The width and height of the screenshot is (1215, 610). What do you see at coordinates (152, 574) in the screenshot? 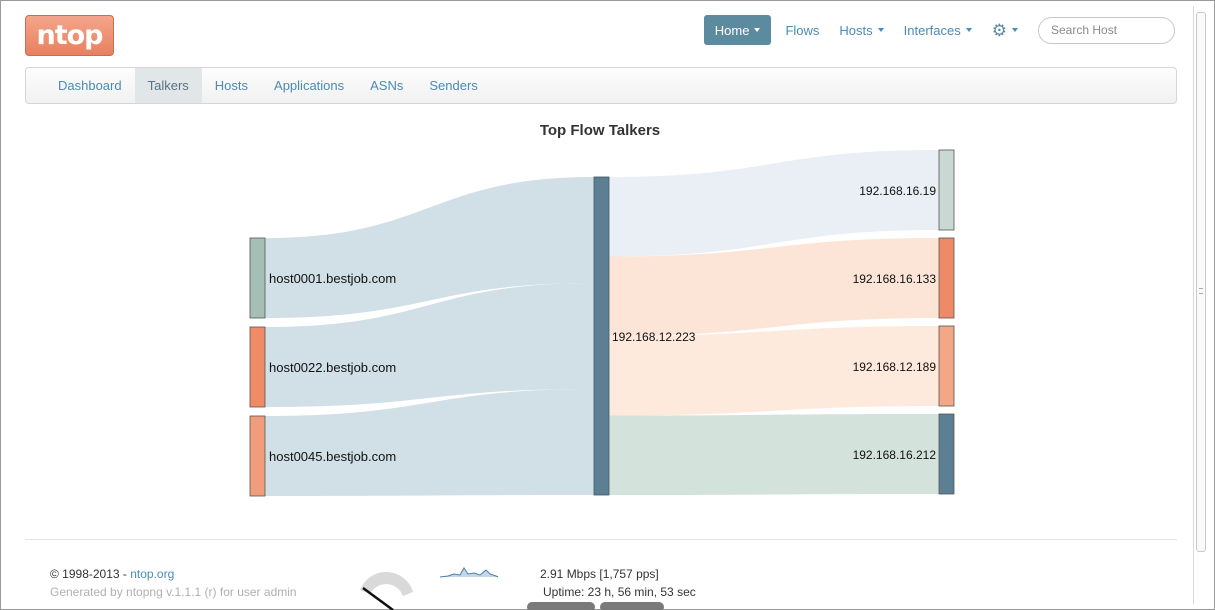
I see `ntop-org-link: ntop.org` at bounding box center [152, 574].